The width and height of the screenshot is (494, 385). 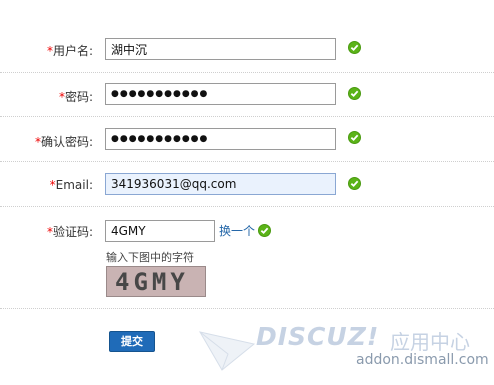 What do you see at coordinates (71, 185) in the screenshot?
I see `email-label: *Email:` at bounding box center [71, 185].